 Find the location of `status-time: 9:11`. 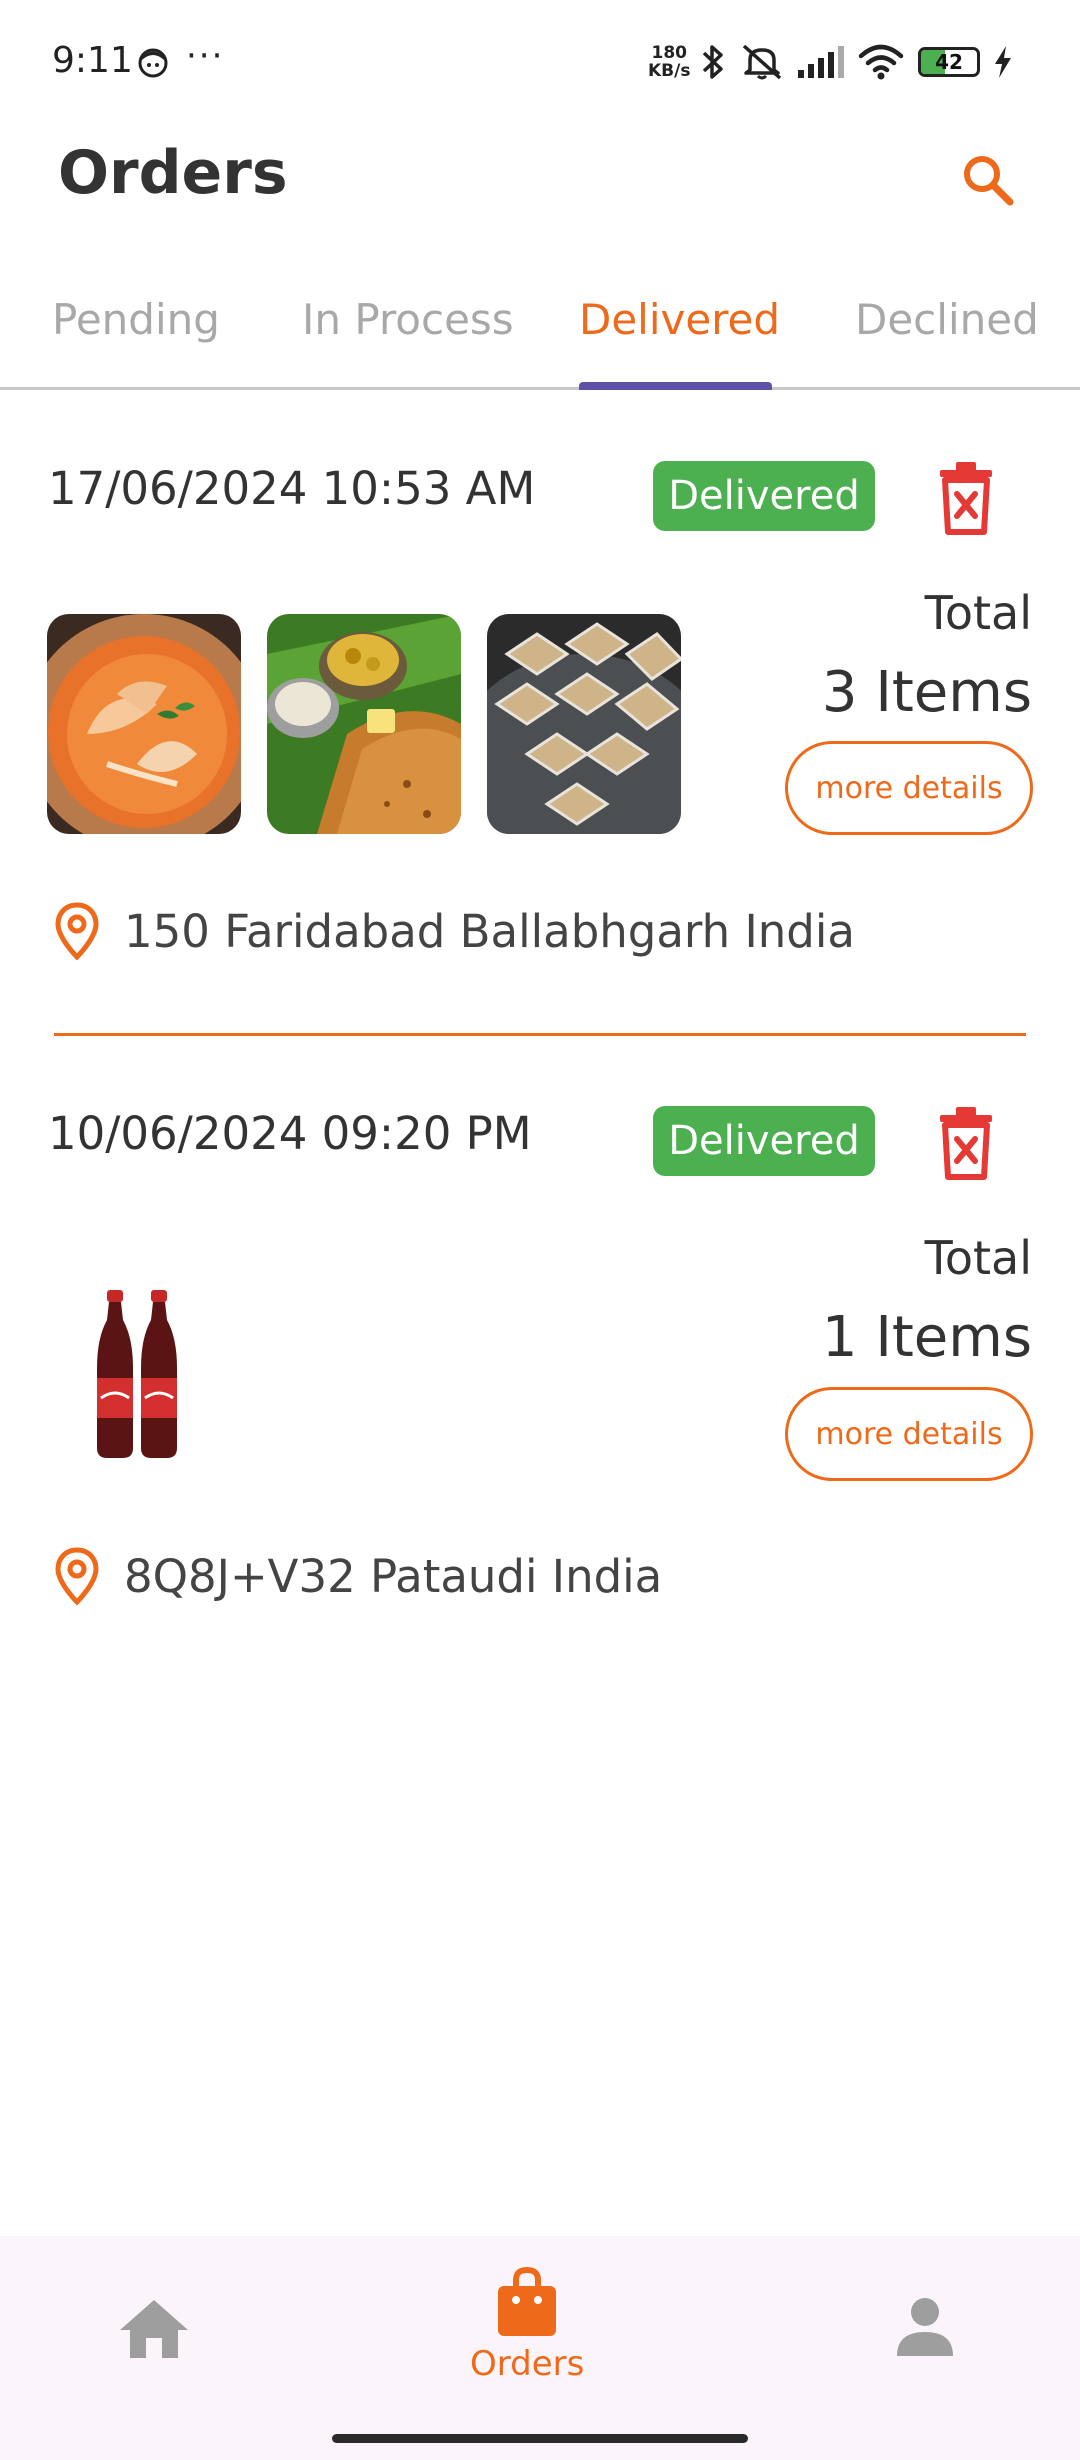

status-time: 9:11 is located at coordinates (92, 60).